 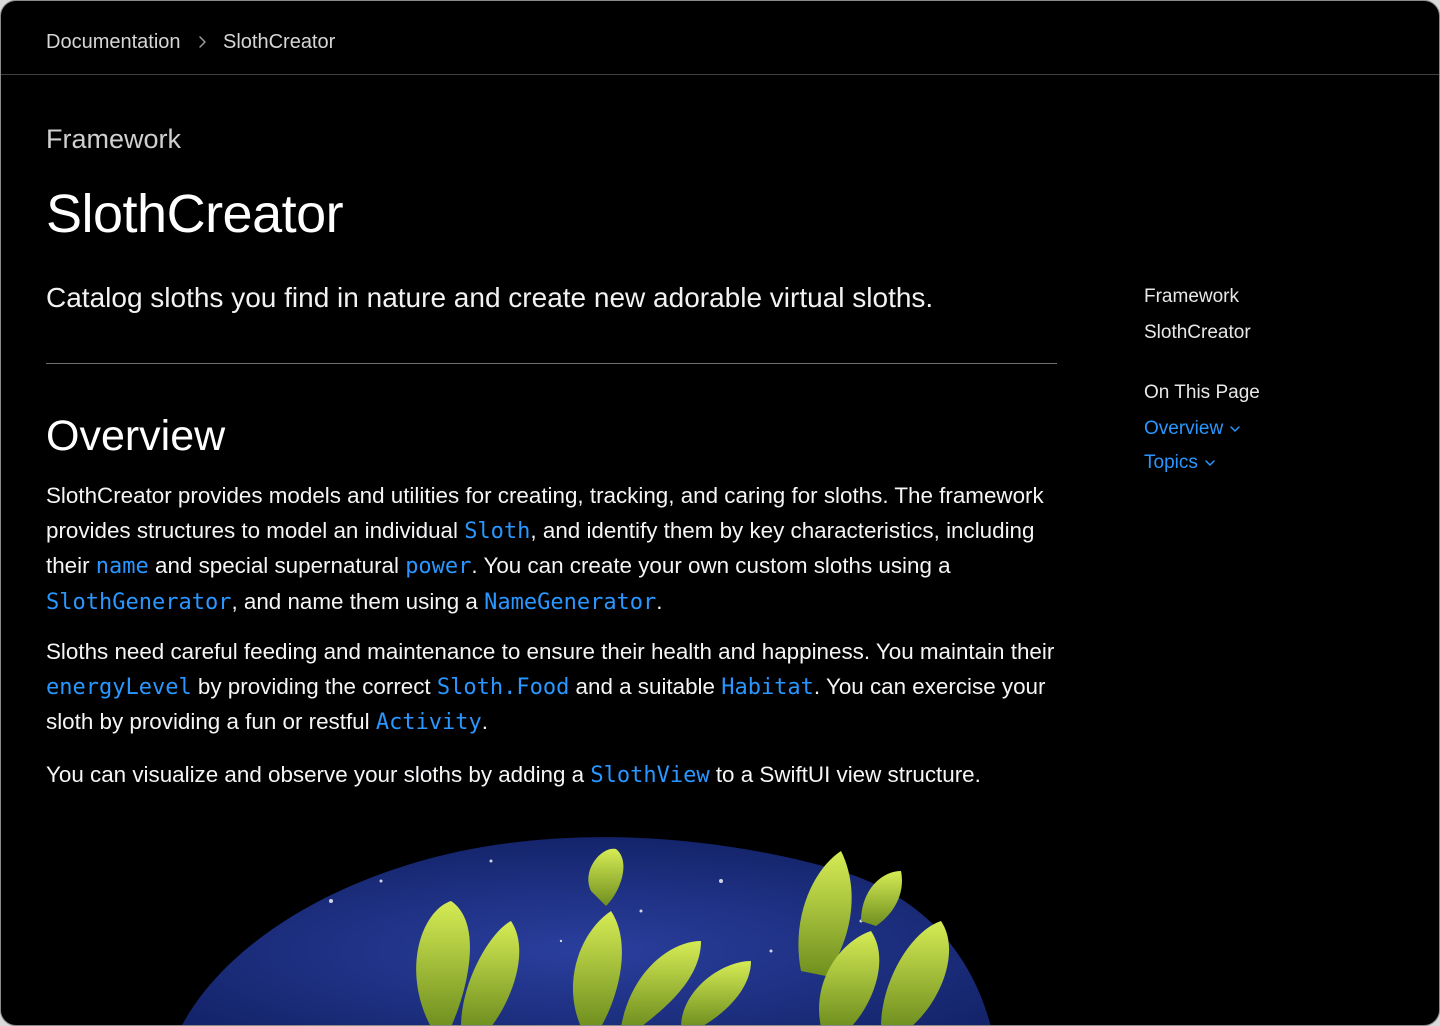 I want to click on text-run: to a SwiftUI view structure., so click(x=845, y=774).